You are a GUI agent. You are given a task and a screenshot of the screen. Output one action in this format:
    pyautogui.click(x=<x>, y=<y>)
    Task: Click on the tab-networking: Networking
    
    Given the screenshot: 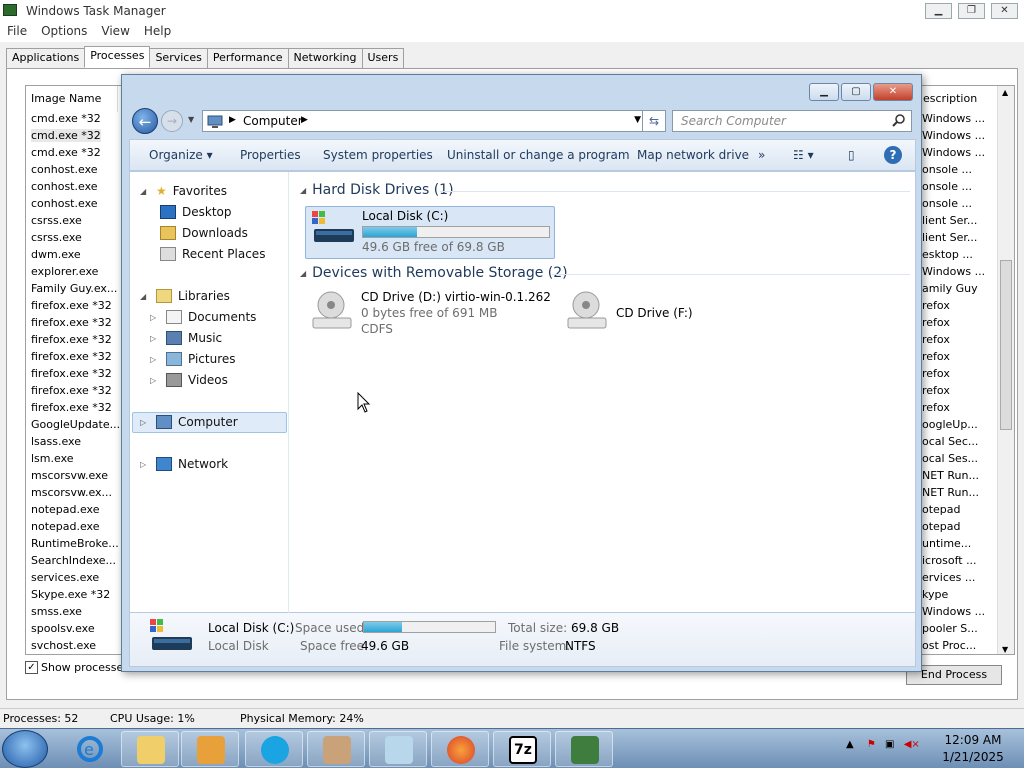 What is the action you would take?
    pyautogui.click(x=325, y=58)
    